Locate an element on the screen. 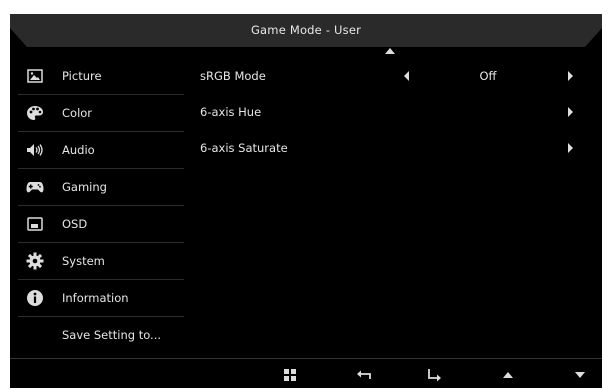 The width and height of the screenshot is (610, 390). sidebar-item-audio: Audio is located at coordinates (101, 150).